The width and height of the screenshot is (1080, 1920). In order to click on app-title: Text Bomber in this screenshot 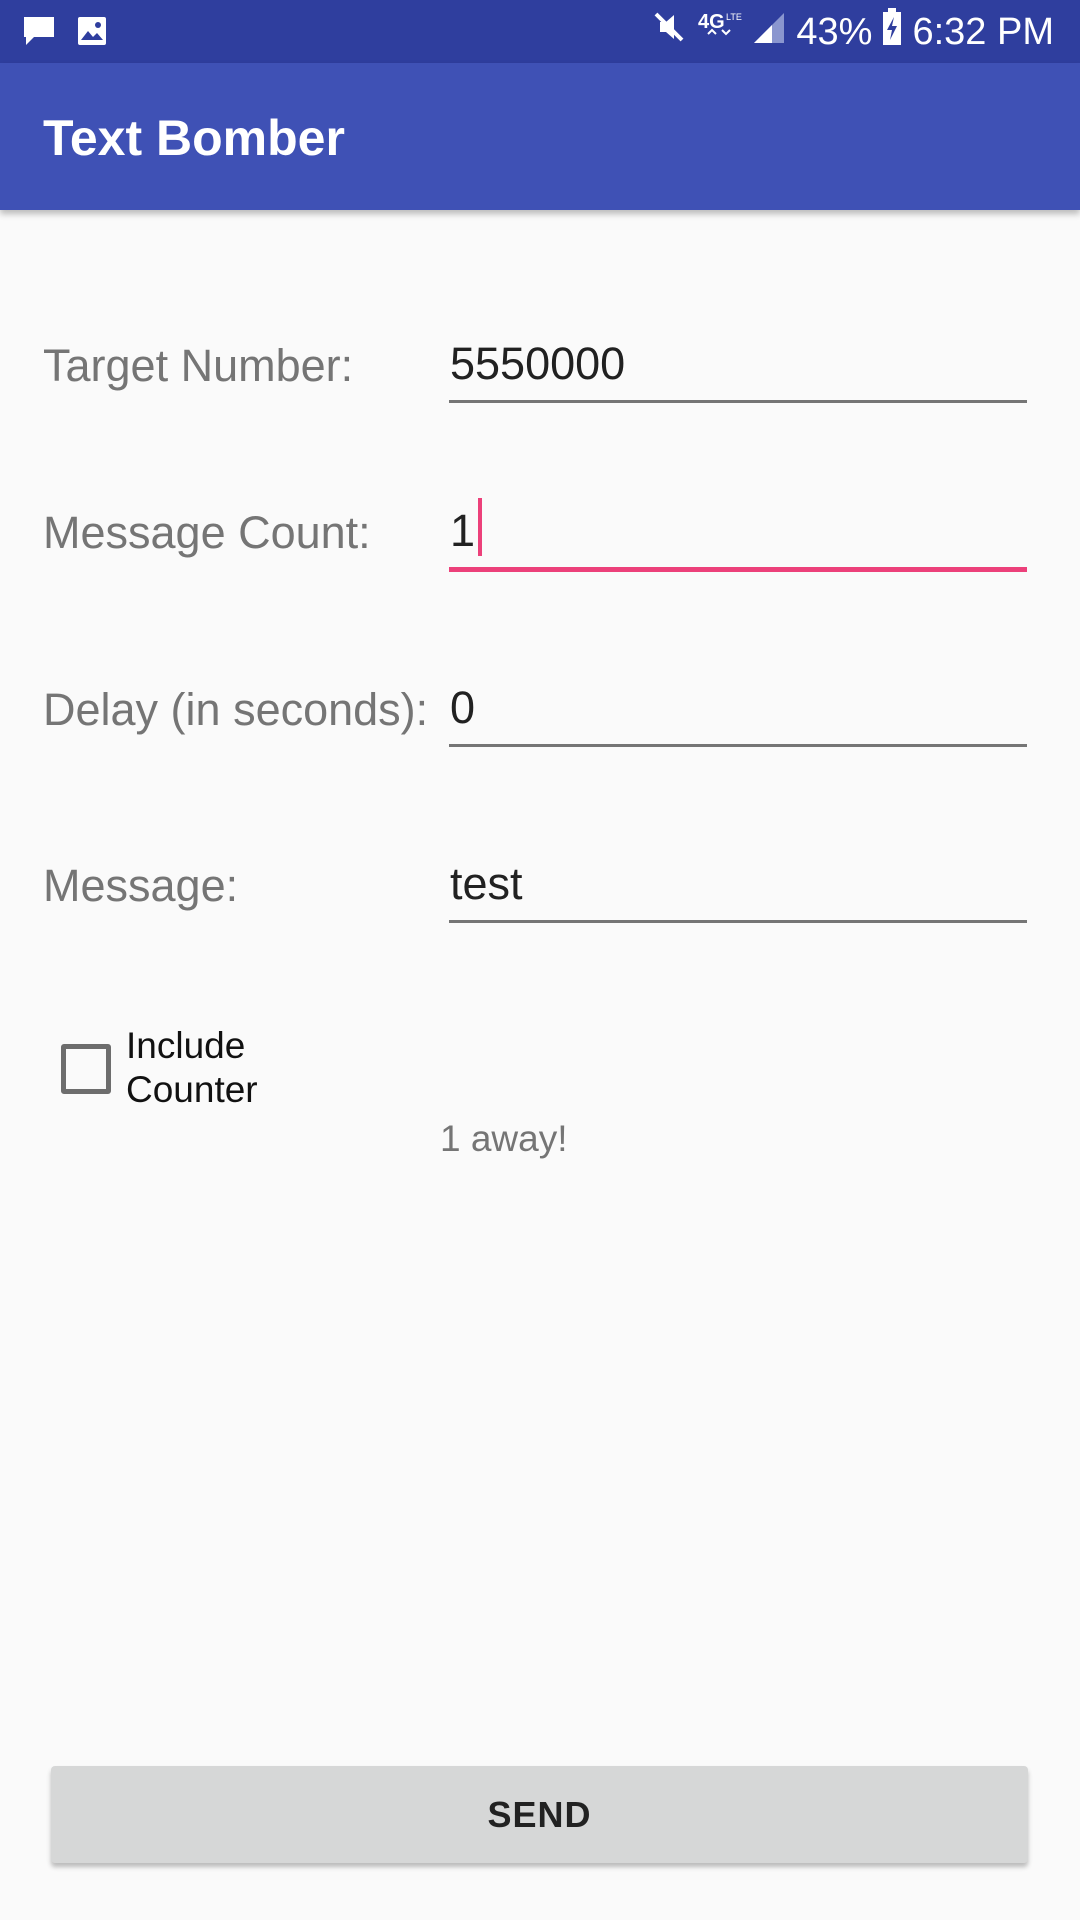, I will do `click(194, 138)`.